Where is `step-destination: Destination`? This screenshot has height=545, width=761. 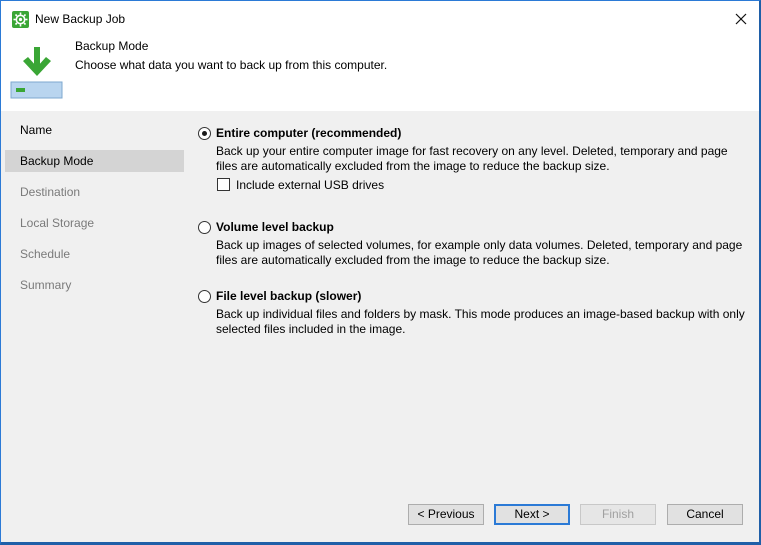 step-destination: Destination is located at coordinates (50, 192).